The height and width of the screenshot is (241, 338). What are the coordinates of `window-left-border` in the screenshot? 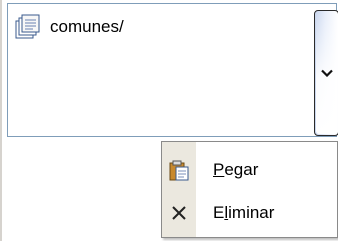 It's located at (1, 120).